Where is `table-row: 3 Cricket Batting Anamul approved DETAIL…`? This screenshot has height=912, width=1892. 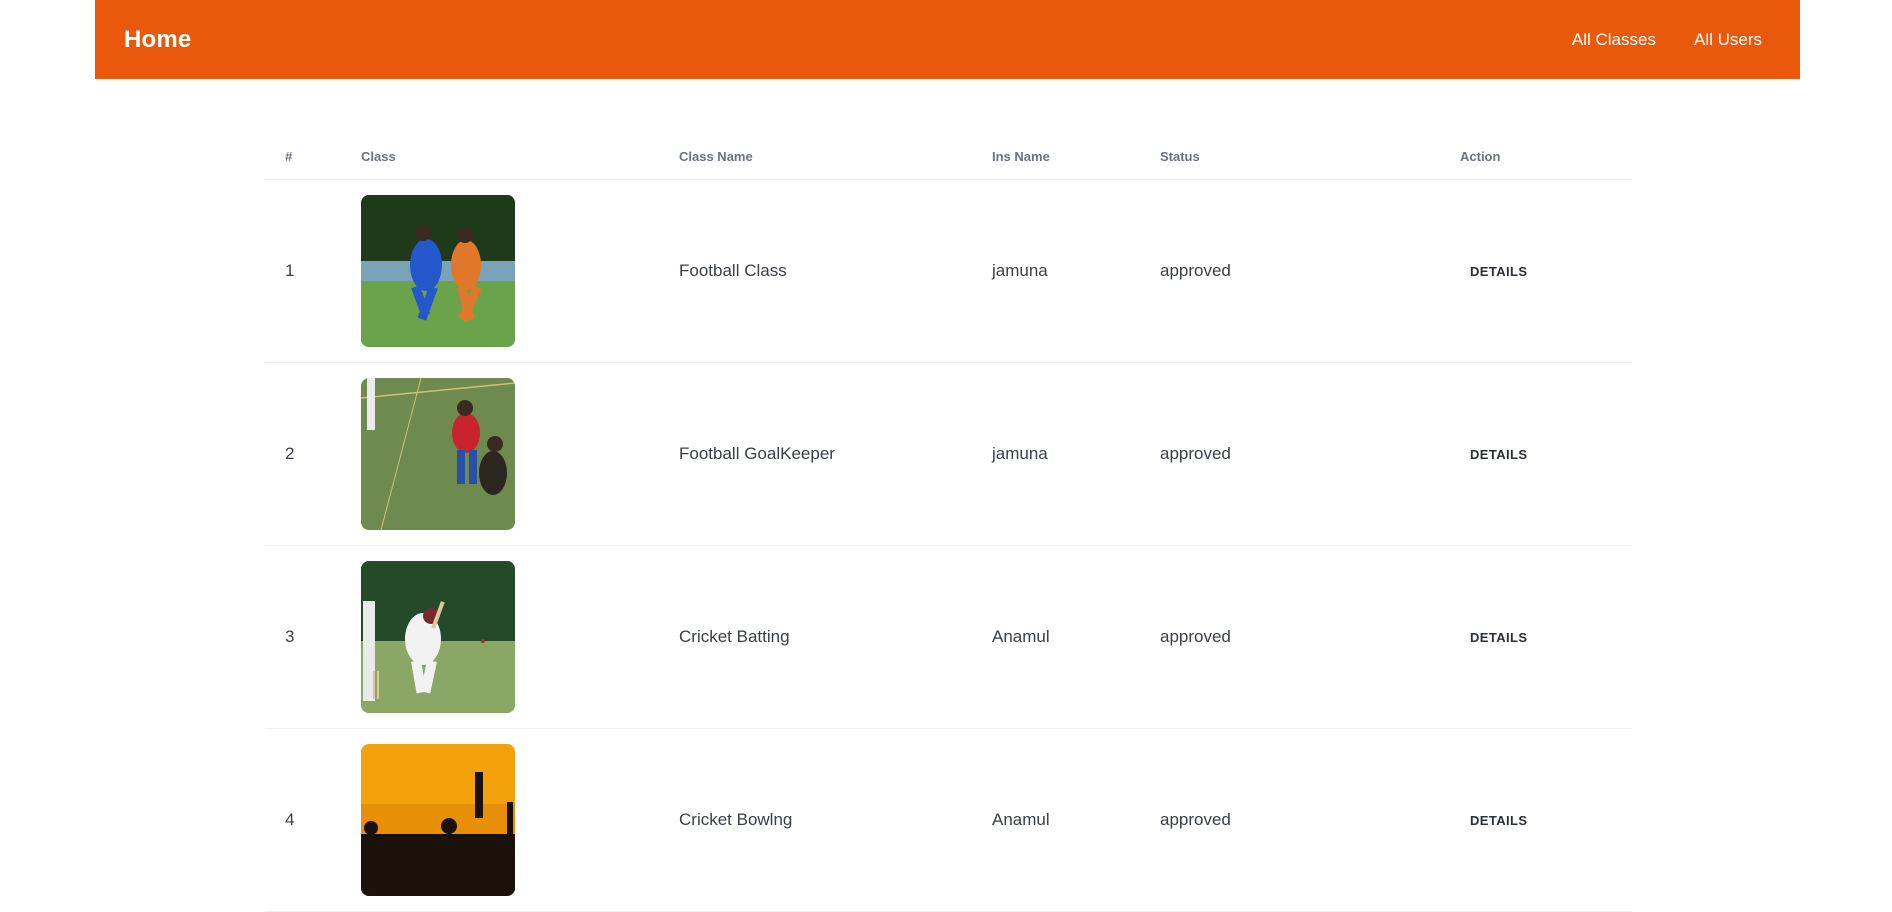
table-row: 3 Cricket Batting Anamul approved DETAIL… is located at coordinates (948, 637).